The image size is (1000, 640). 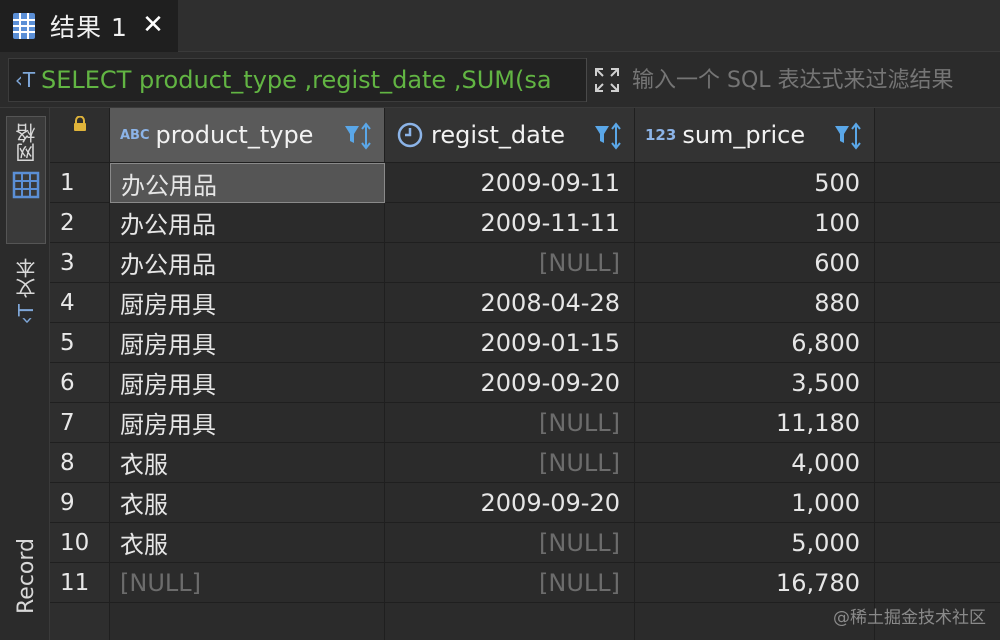 I want to click on cell-regist-date: 2008-04-28, so click(x=510, y=303).